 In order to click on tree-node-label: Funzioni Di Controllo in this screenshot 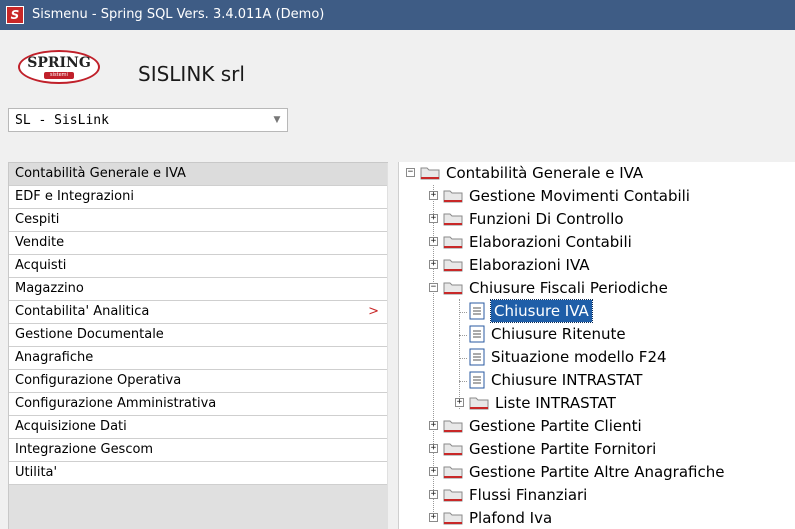, I will do `click(546, 219)`.